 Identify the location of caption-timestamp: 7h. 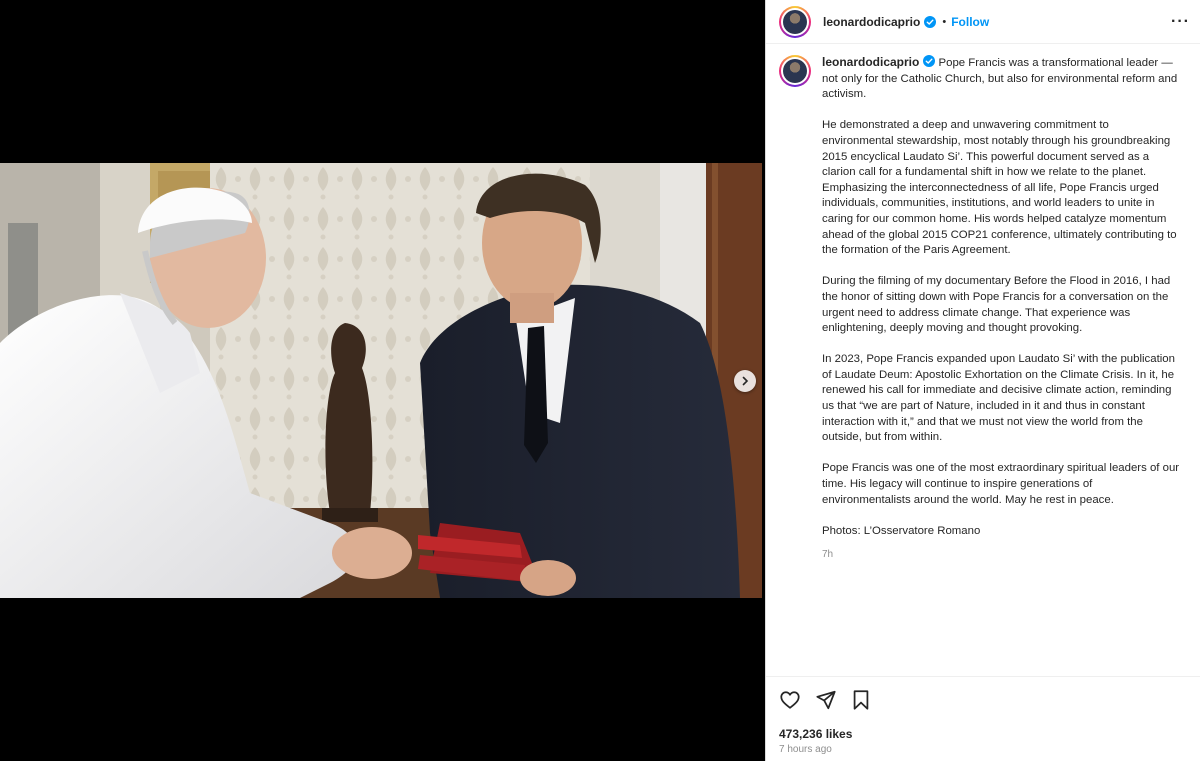
(828, 554).